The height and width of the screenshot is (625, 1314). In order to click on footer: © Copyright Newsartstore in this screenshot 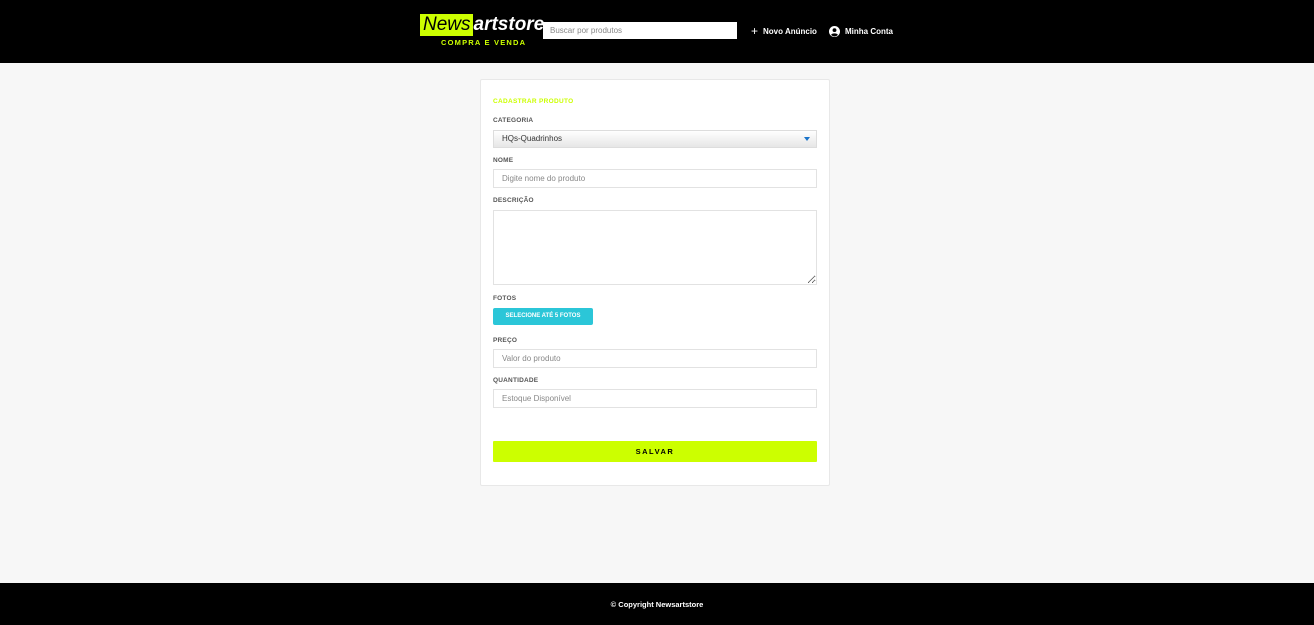, I will do `click(657, 604)`.